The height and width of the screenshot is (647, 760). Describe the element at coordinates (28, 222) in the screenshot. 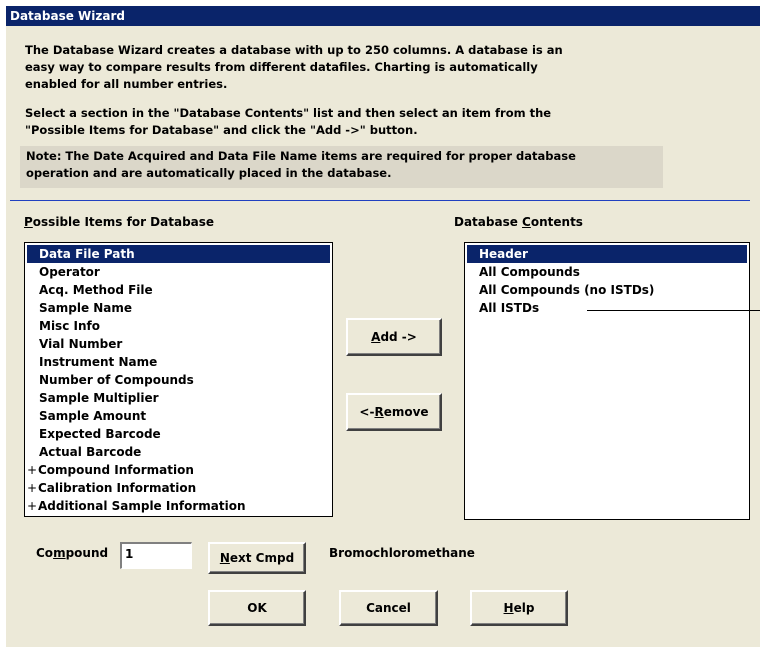

I see `mnemonic-letter: P` at that location.